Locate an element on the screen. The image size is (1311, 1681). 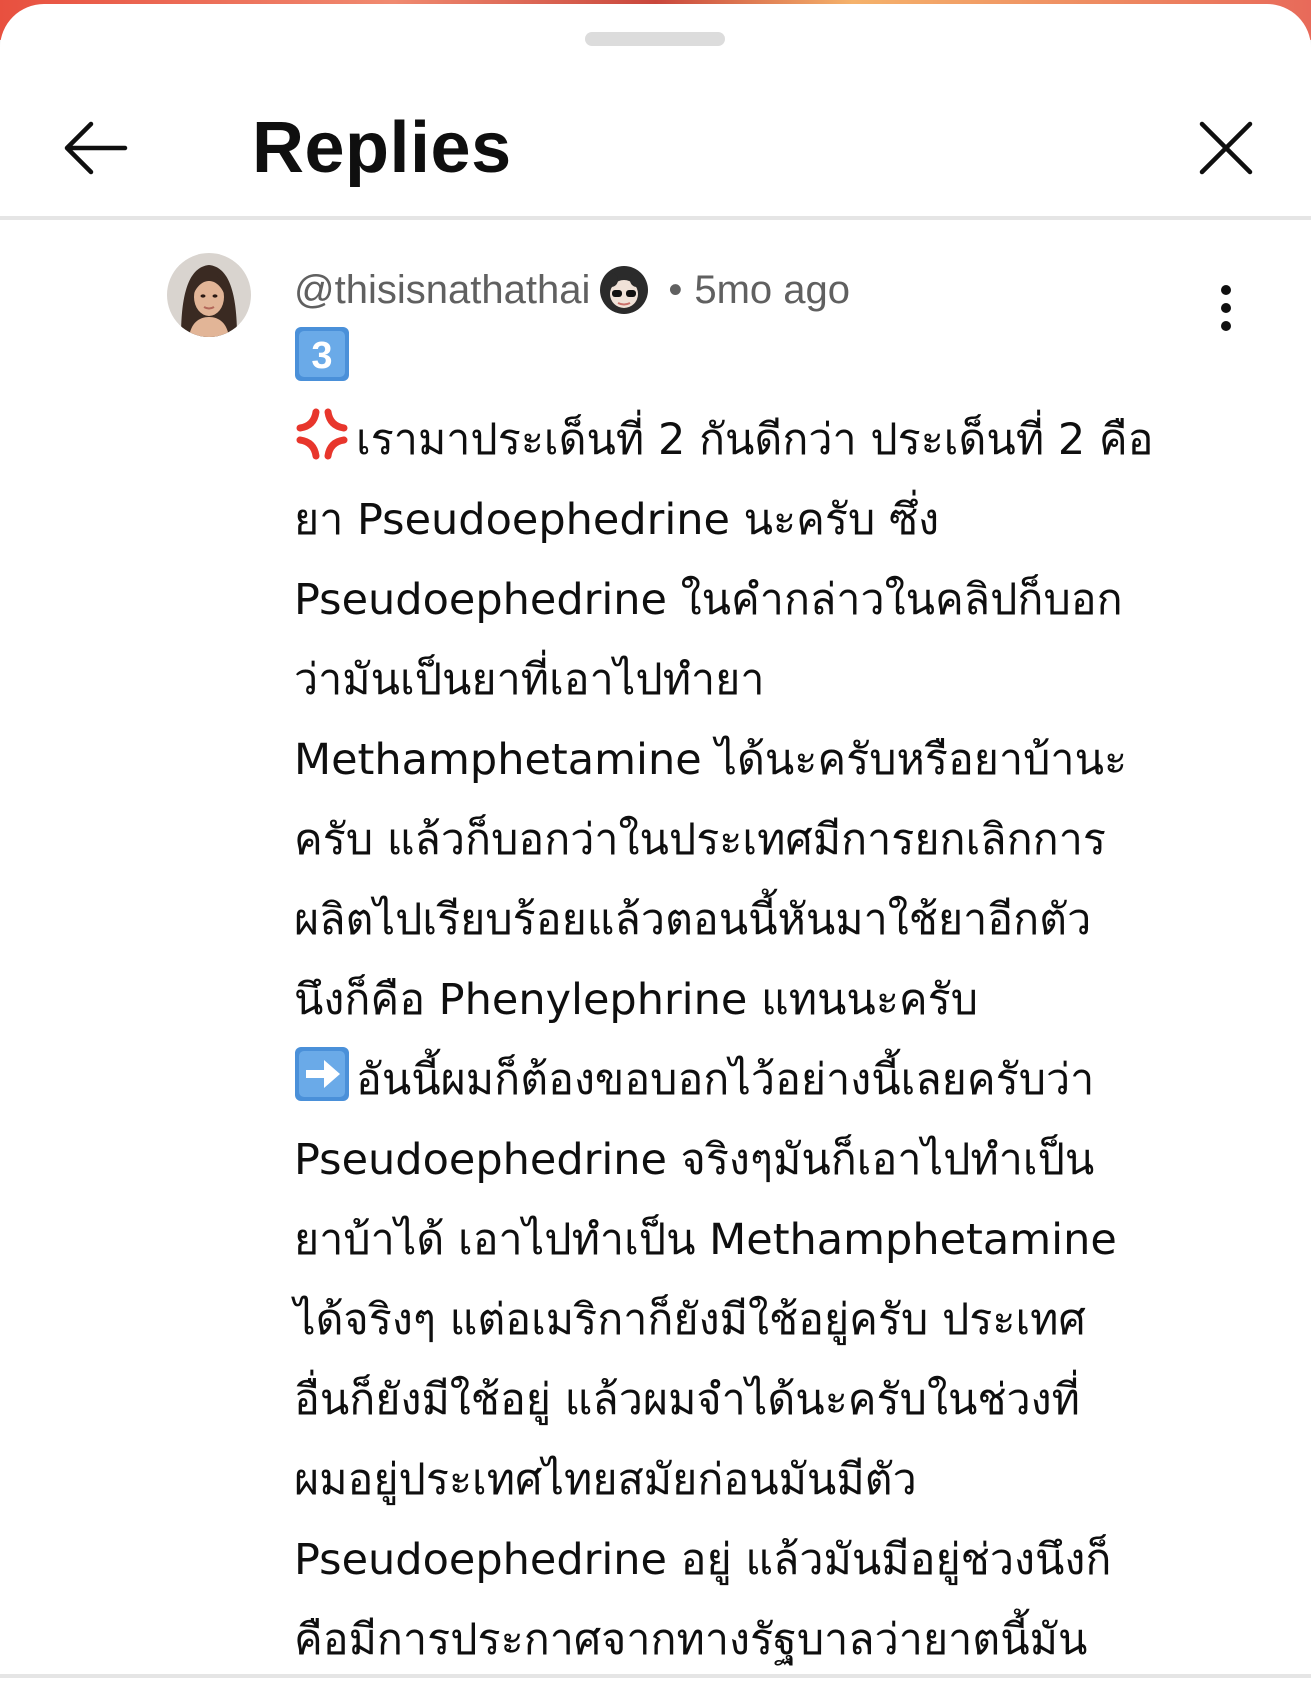
username-link: @thisisnathathai is located at coordinates (442, 290).